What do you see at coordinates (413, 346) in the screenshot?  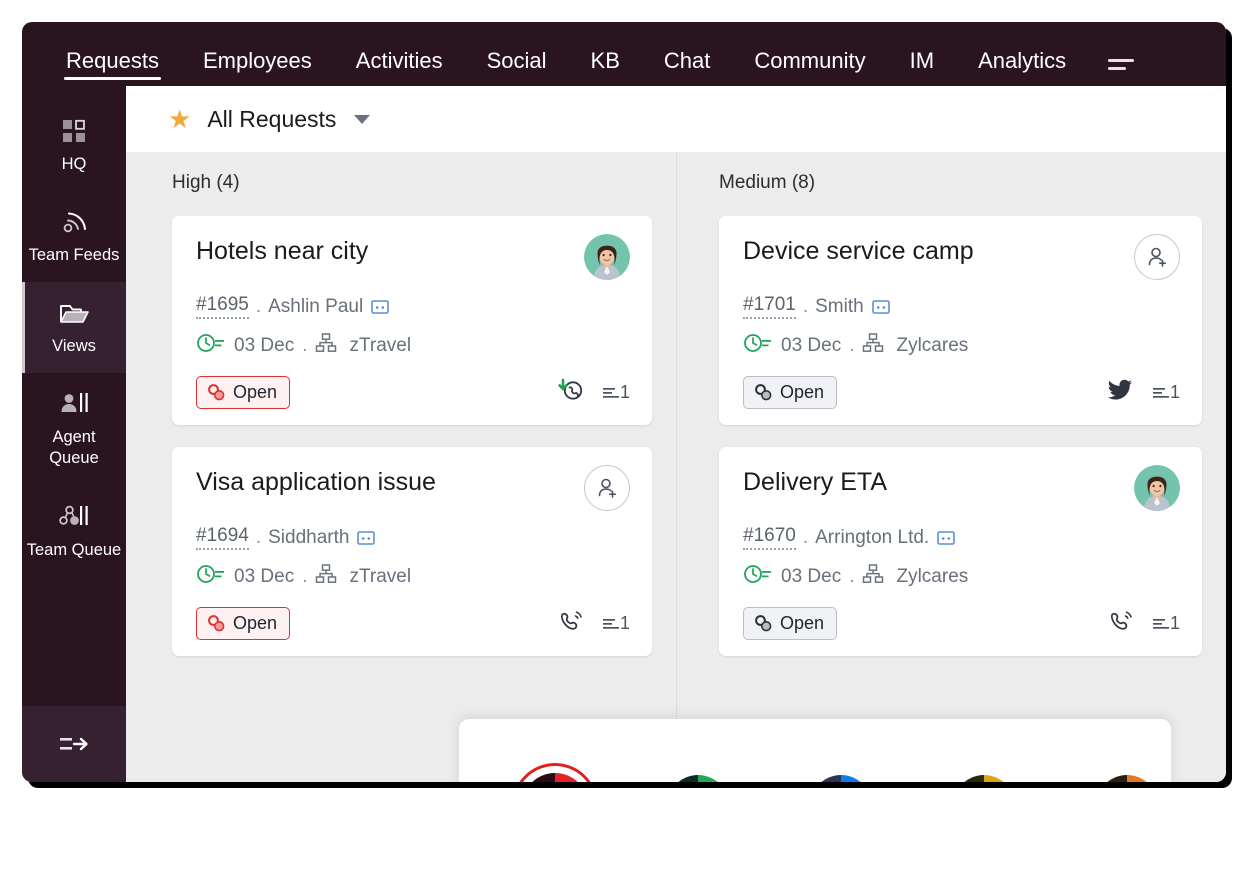 I see `card-due-row: 03 Dec. zTravel` at bounding box center [413, 346].